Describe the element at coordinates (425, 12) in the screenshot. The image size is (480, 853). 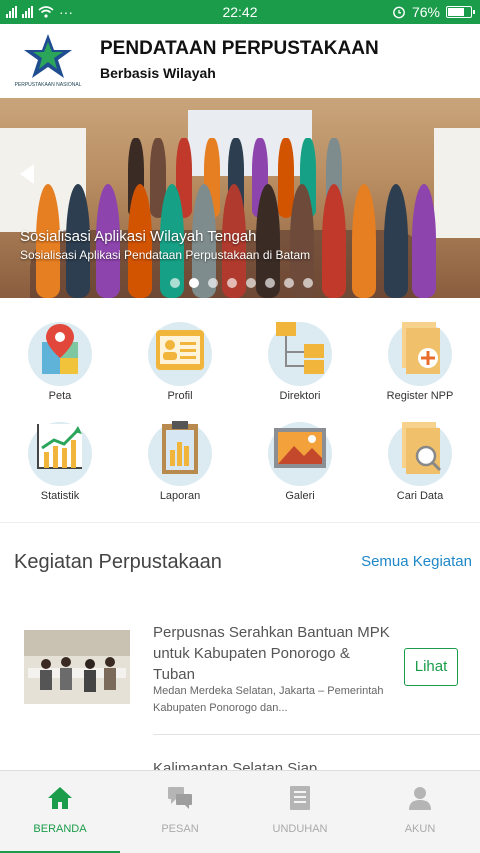
I see `battery-percent: 76%` at that location.